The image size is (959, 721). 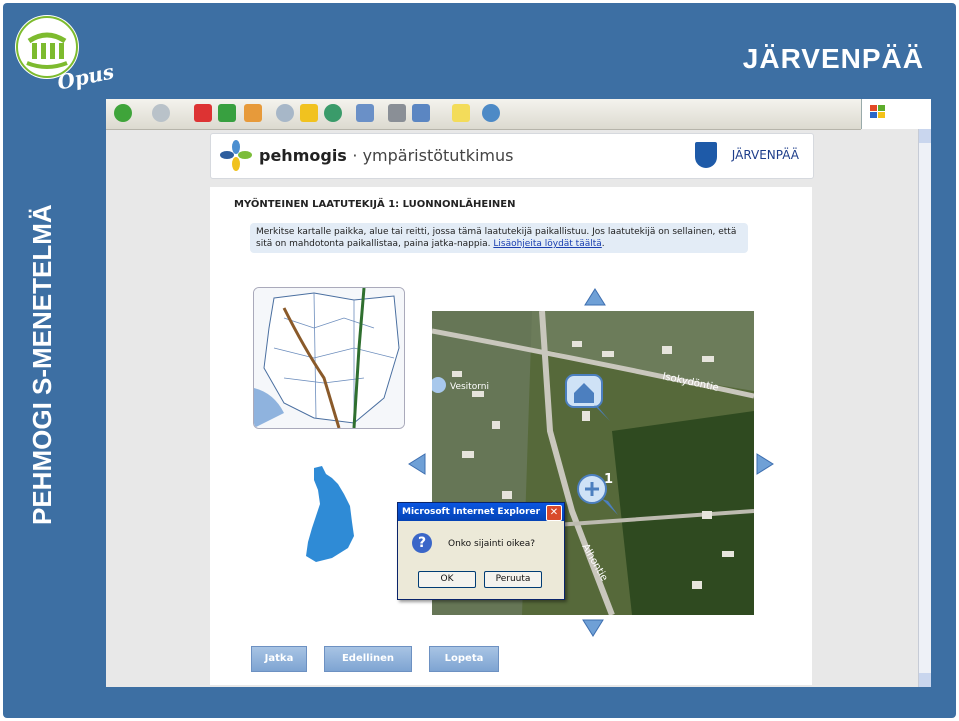 What do you see at coordinates (42, 364) in the screenshot?
I see `vertical-title: PEHMOGI S-MENETELMÄ` at bounding box center [42, 364].